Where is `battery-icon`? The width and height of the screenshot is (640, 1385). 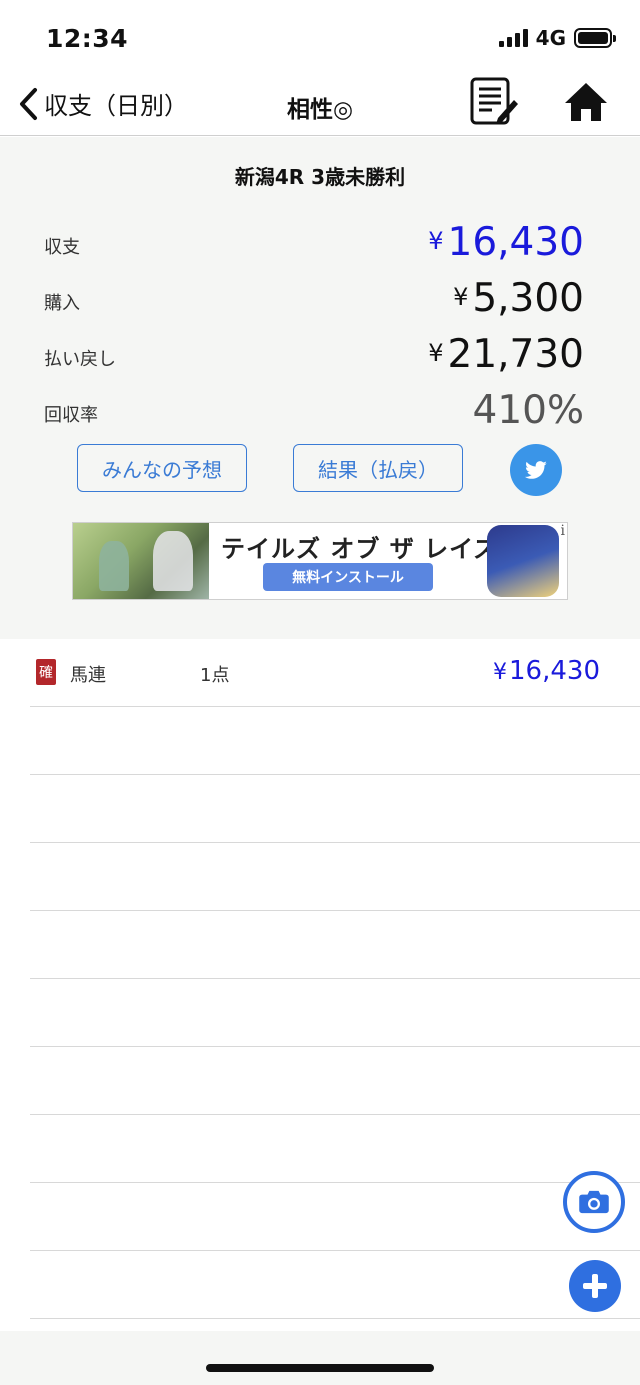
battery-icon is located at coordinates (595, 38).